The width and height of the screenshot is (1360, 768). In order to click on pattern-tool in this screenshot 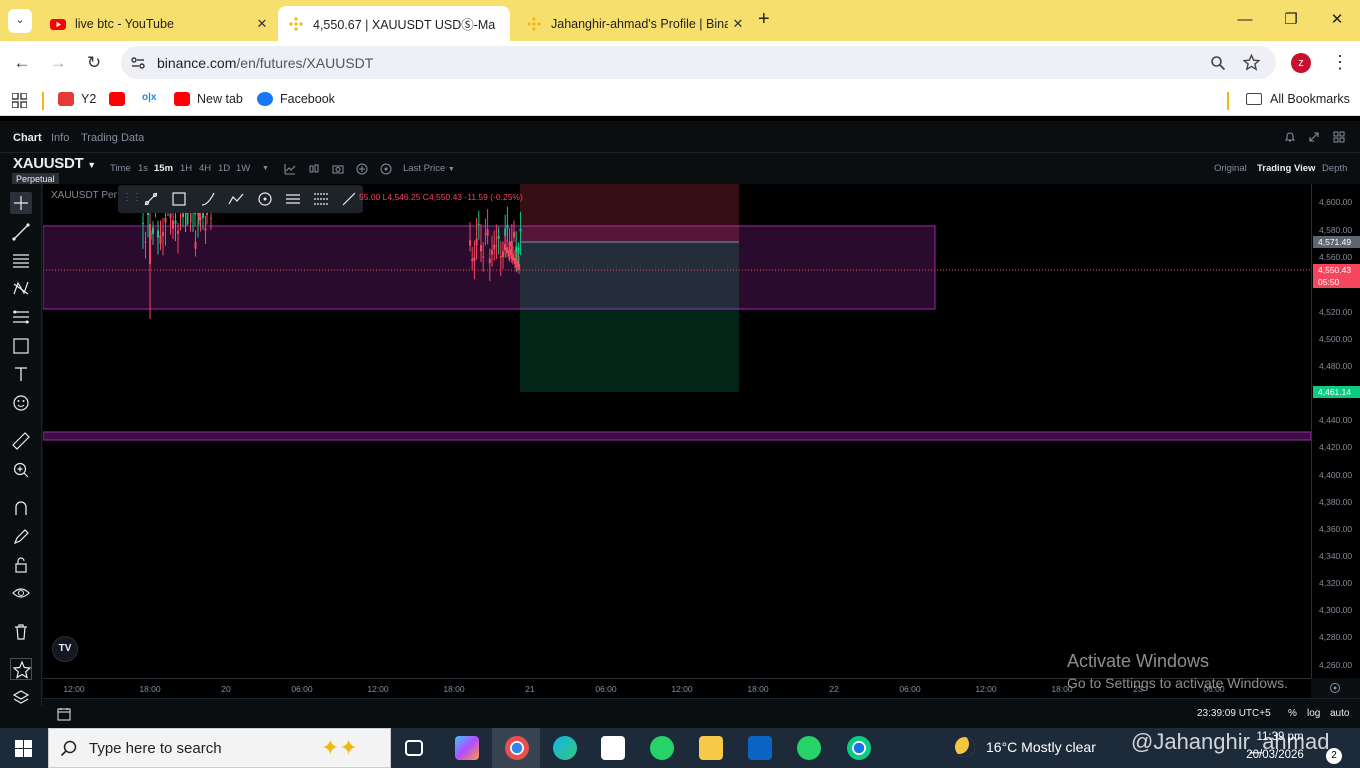, I will do `click(21, 289)`.